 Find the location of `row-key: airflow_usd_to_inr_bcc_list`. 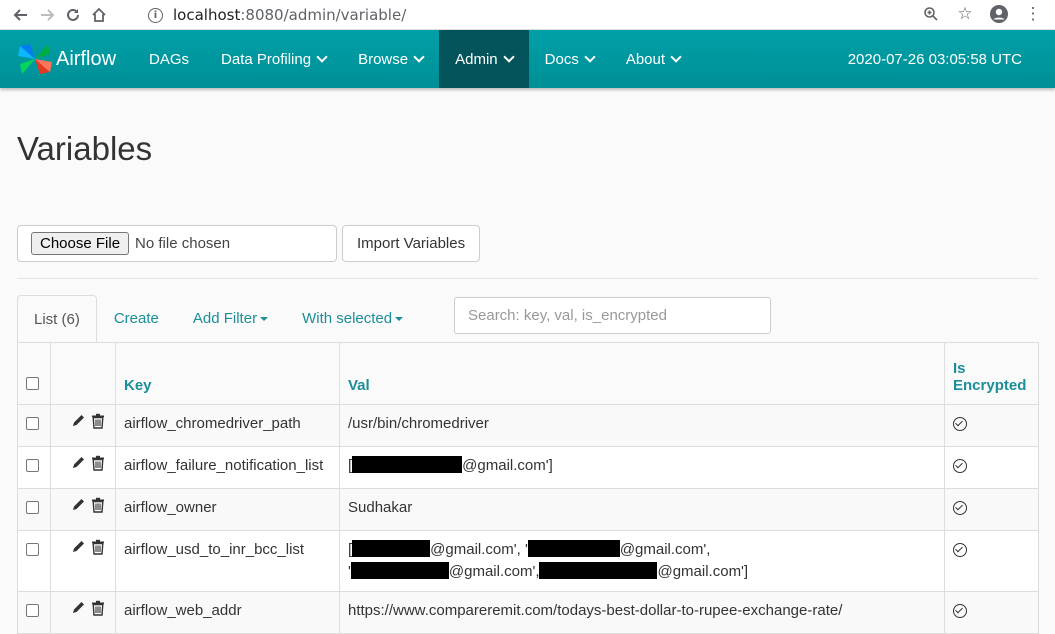

row-key: airflow_usd_to_inr_bcc_list is located at coordinates (227, 561).